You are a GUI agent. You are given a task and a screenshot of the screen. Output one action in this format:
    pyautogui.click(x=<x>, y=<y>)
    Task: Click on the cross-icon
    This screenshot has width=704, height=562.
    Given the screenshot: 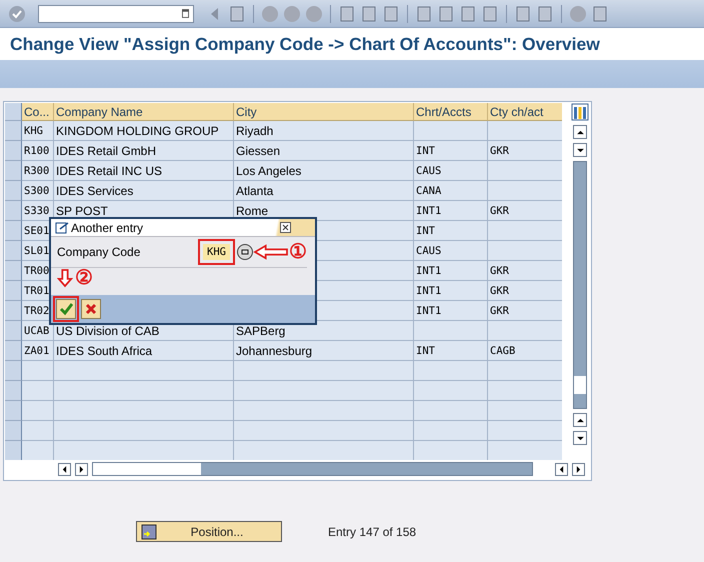 What is the action you would take?
    pyautogui.click(x=91, y=309)
    